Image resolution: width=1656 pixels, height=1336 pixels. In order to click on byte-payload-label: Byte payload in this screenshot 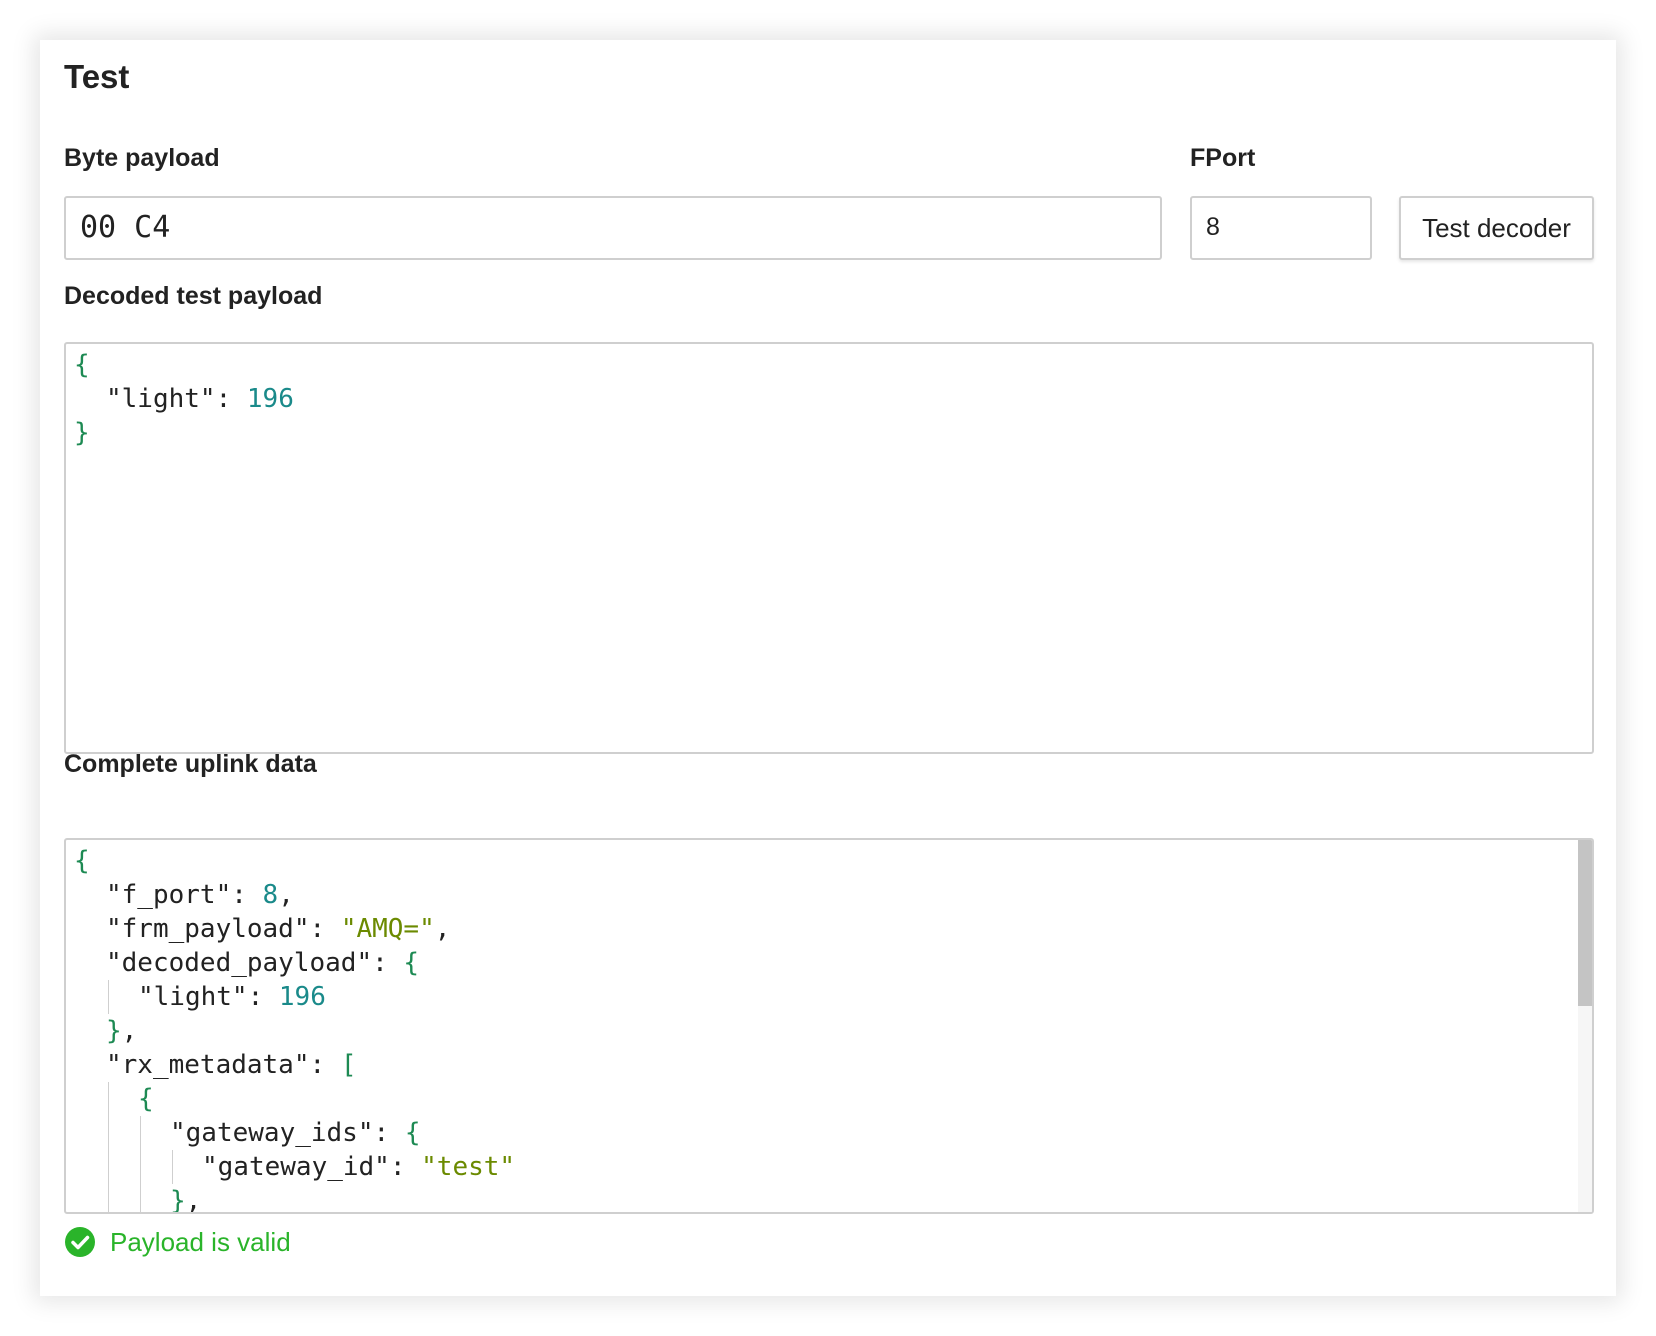, I will do `click(142, 158)`.